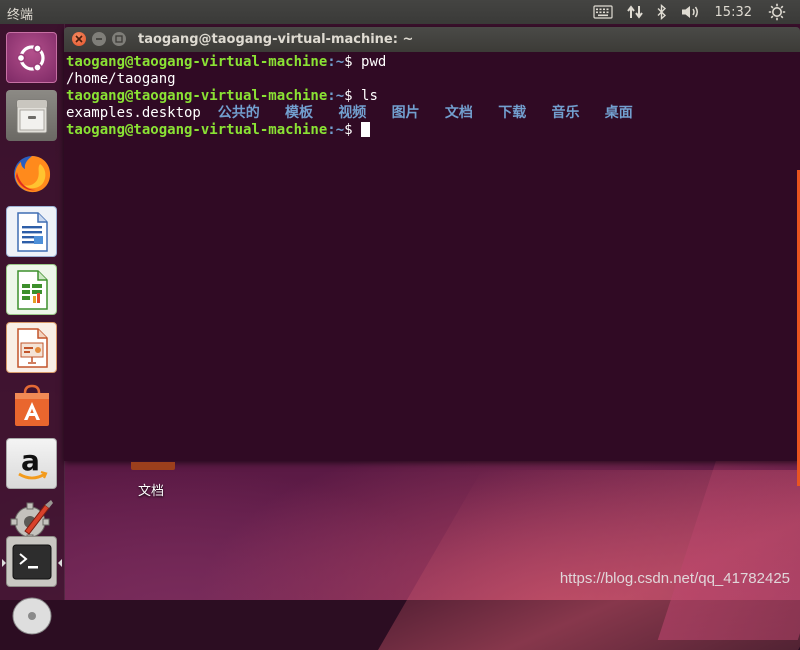  What do you see at coordinates (400, 12) in the screenshot?
I see `top-panel: 终端 15:32` at bounding box center [400, 12].